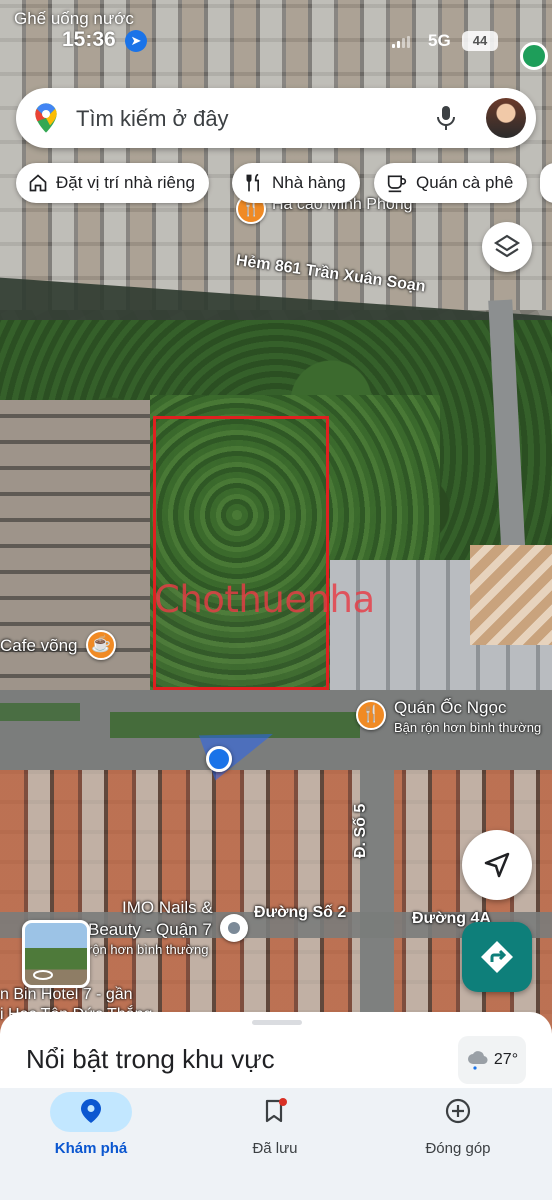  I want to click on watermark-text: Chothuenha, so click(264, 599).